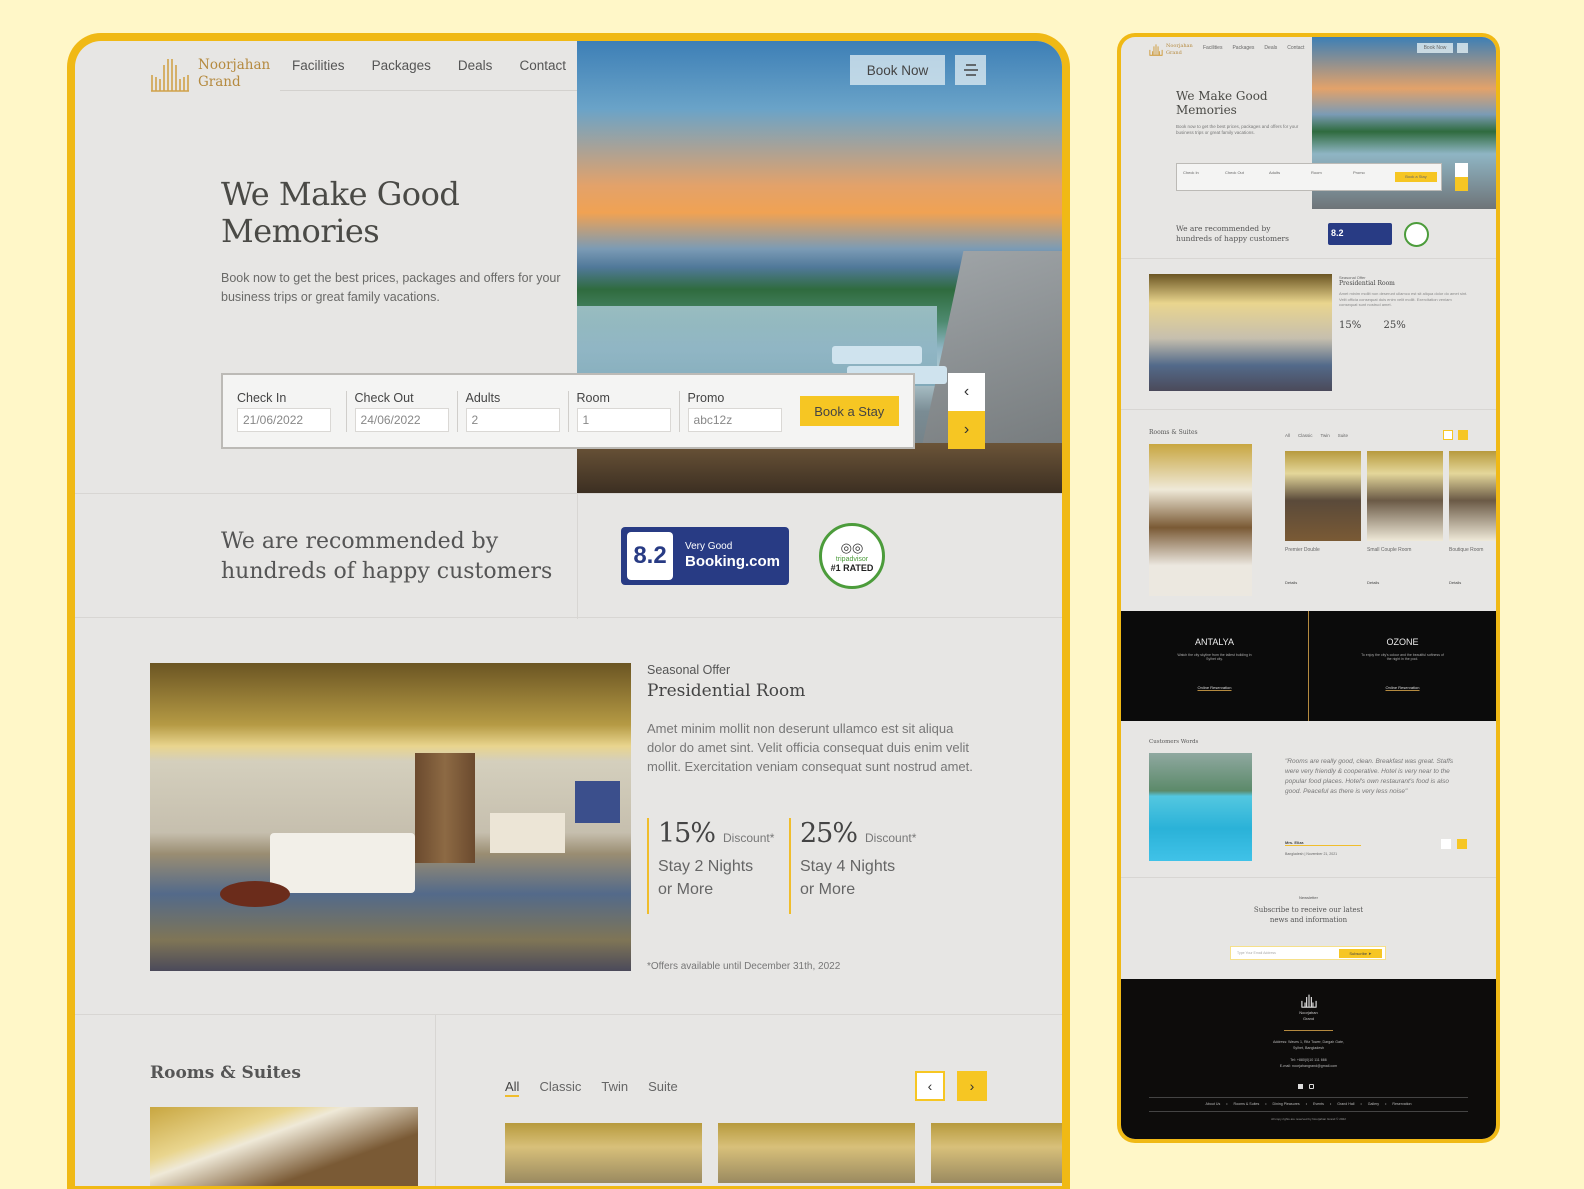 This screenshot has height=1189, width=1584. What do you see at coordinates (1247, 1104) in the screenshot?
I see `footer-link-rooms: Rooms & Suites` at bounding box center [1247, 1104].